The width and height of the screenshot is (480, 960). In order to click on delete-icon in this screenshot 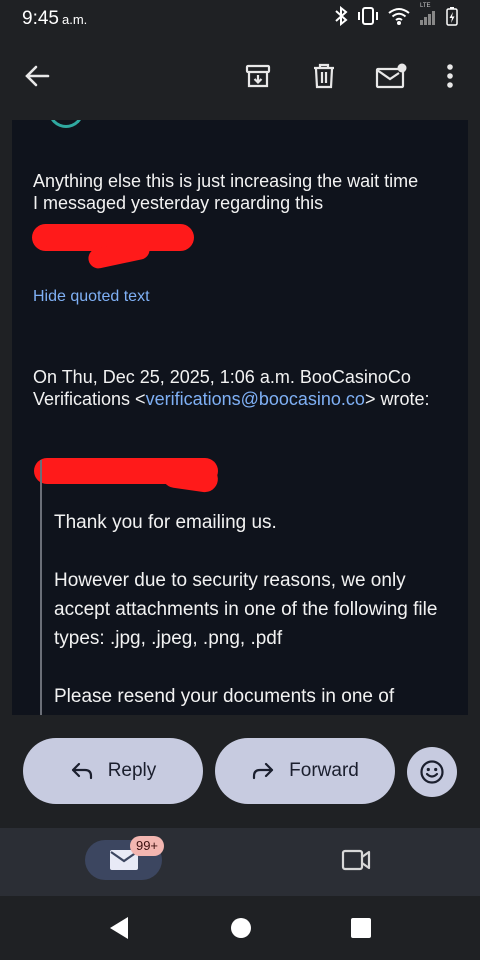, I will do `click(324, 76)`.